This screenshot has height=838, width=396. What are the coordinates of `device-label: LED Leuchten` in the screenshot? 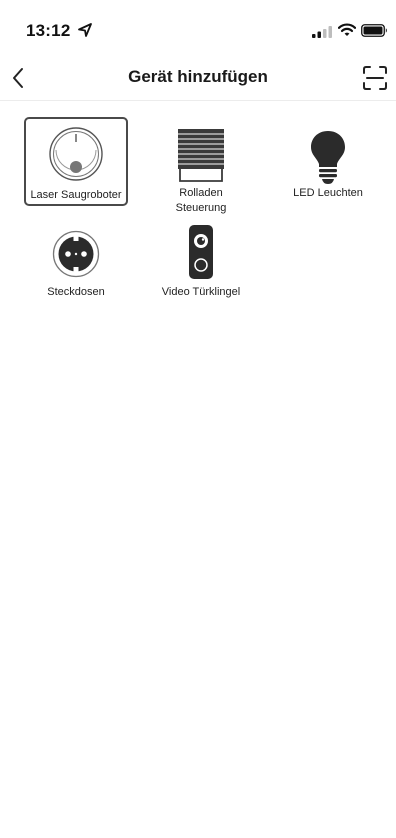 It's located at (328, 193).